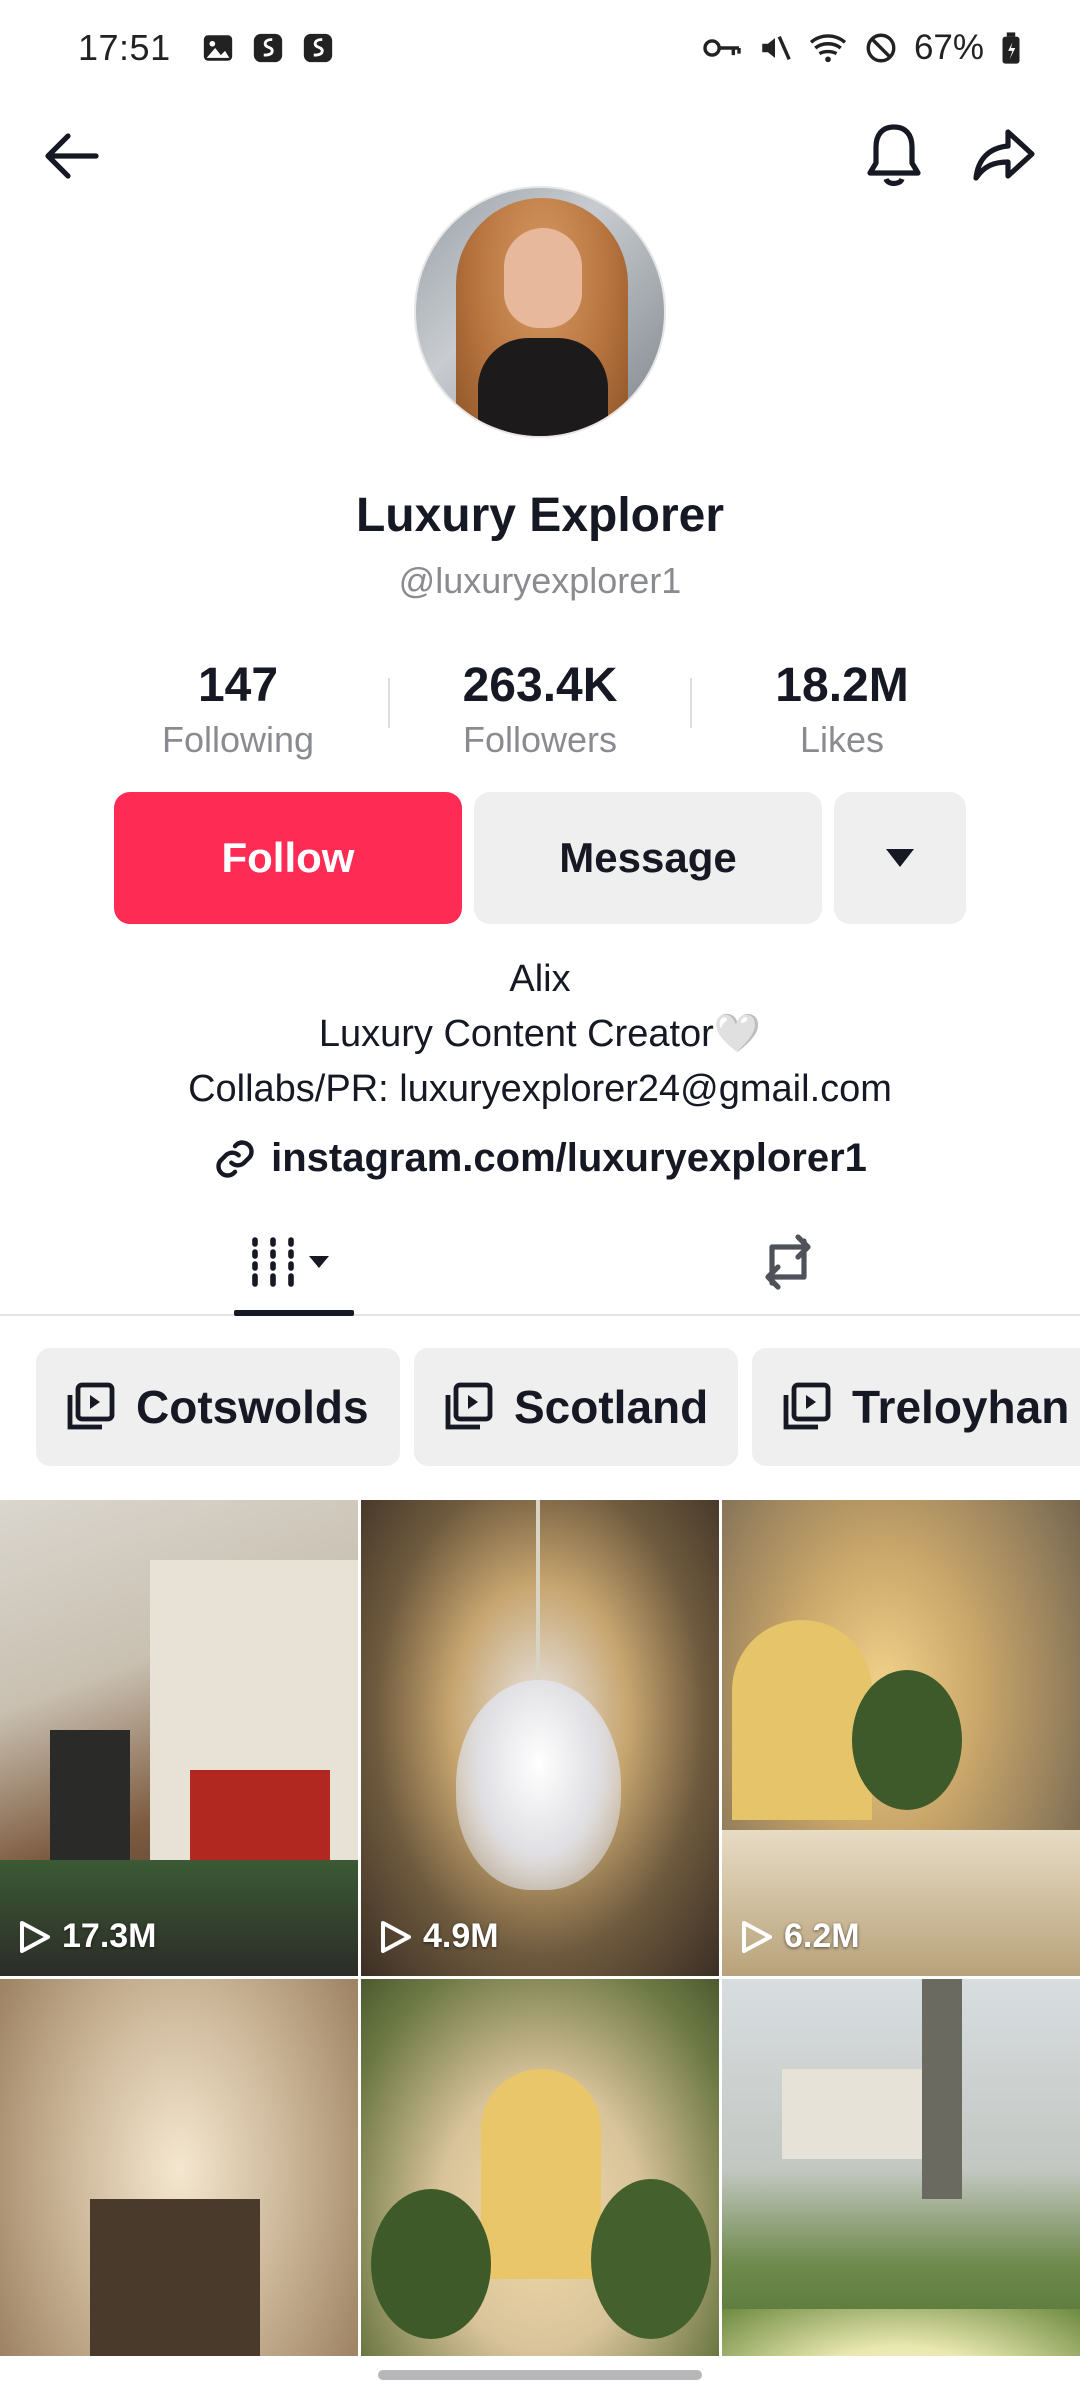 This screenshot has height=2400, width=1080. Describe the element at coordinates (252, 1407) in the screenshot. I see `playlist-label: Cotswolds` at that location.